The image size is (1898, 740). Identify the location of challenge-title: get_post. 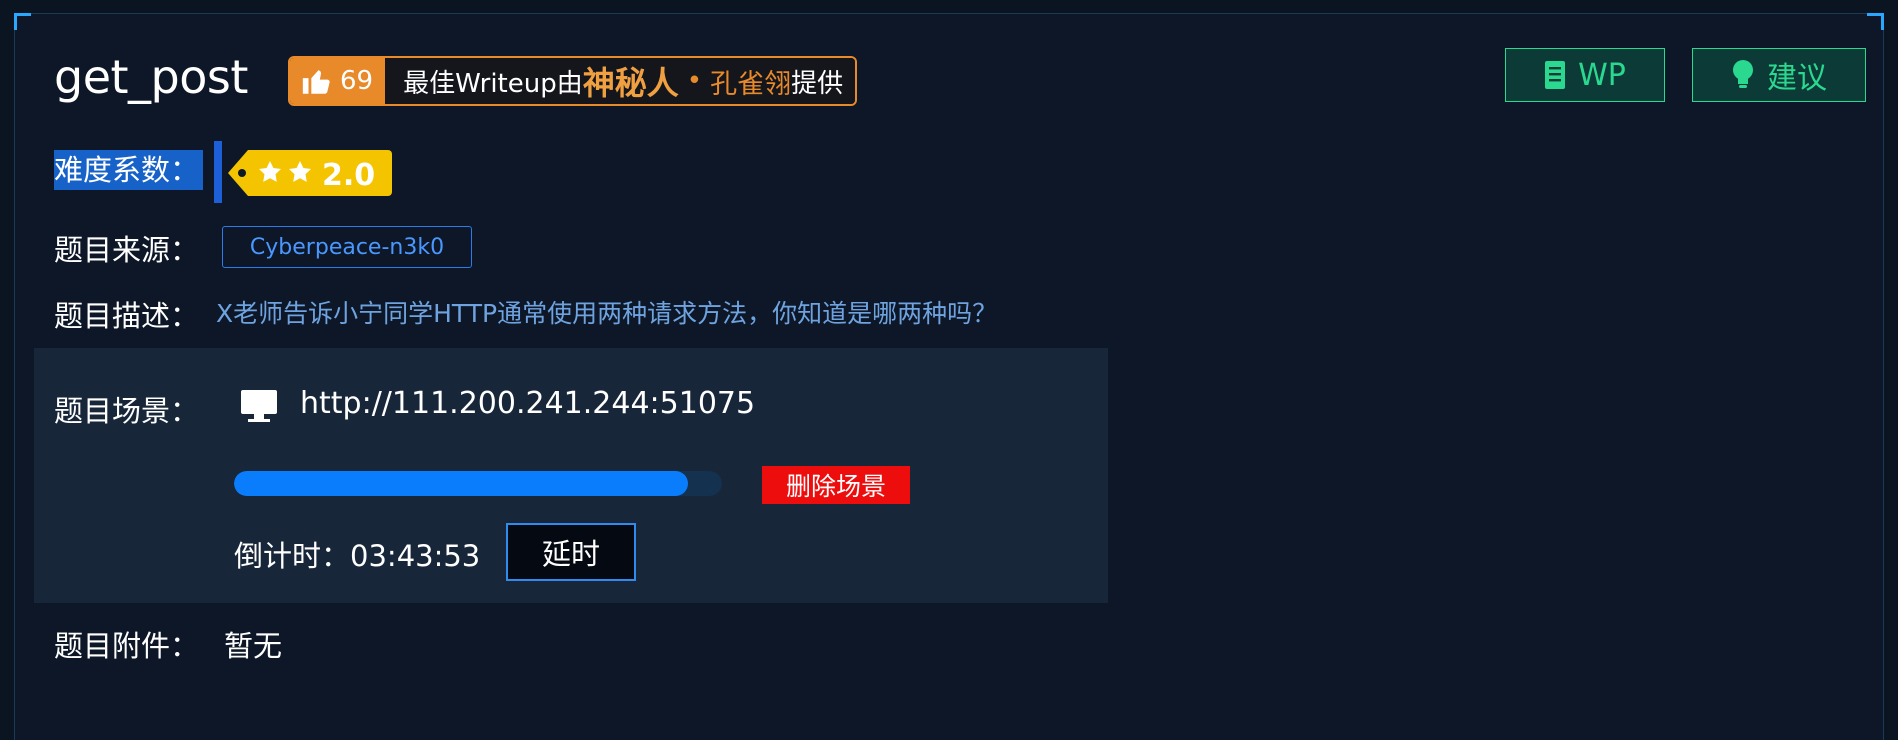
(151, 77).